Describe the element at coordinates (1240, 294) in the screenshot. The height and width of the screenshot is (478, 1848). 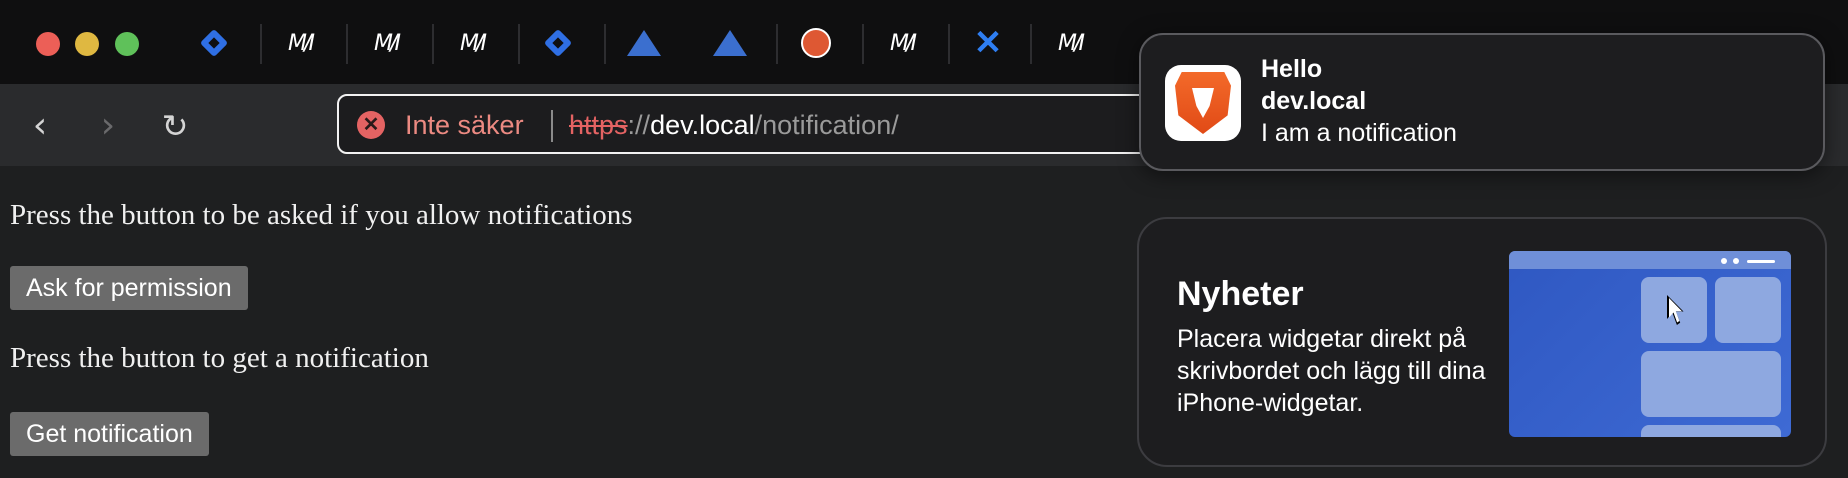
I see `widget-title: Nyheter` at that location.